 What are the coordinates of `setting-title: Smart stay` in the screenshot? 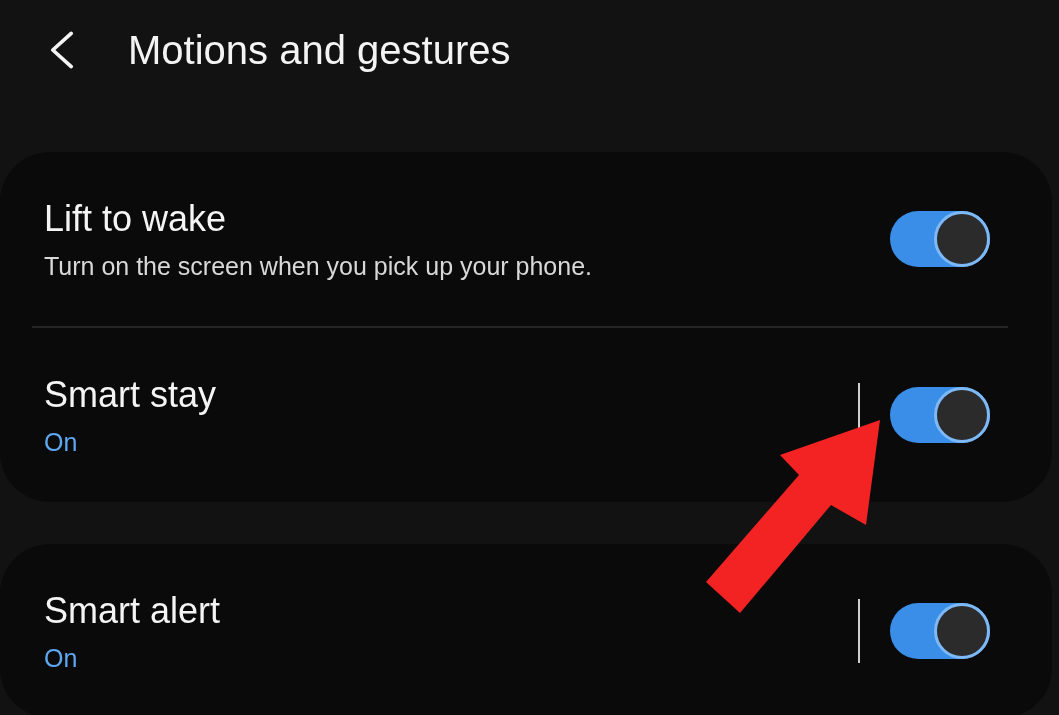 It's located at (130, 395).